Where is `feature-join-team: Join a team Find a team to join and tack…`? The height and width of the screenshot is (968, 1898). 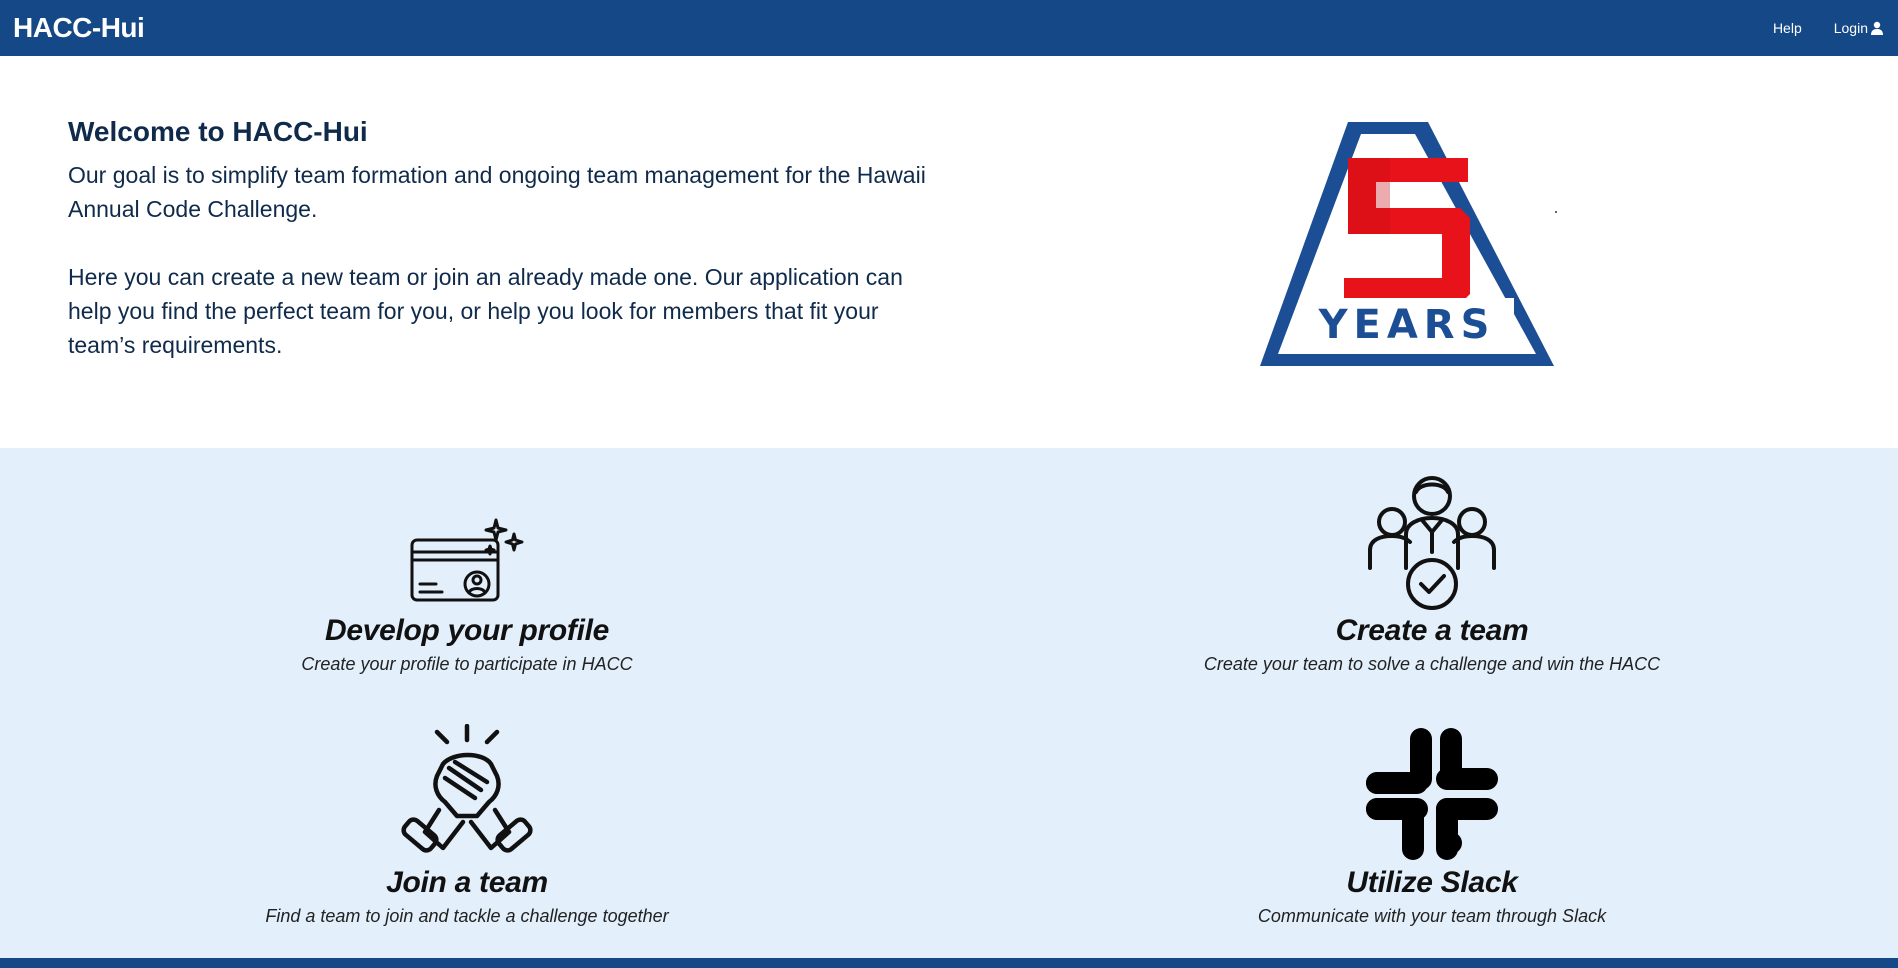
feature-join-team: Join a team Find a team to join and tack… is located at coordinates (467, 825).